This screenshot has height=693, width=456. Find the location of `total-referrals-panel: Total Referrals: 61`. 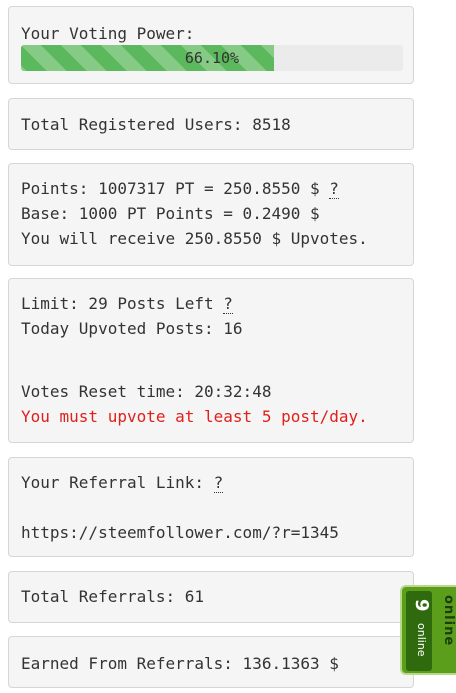

total-referrals-panel: Total Referrals: 61 is located at coordinates (211, 597).